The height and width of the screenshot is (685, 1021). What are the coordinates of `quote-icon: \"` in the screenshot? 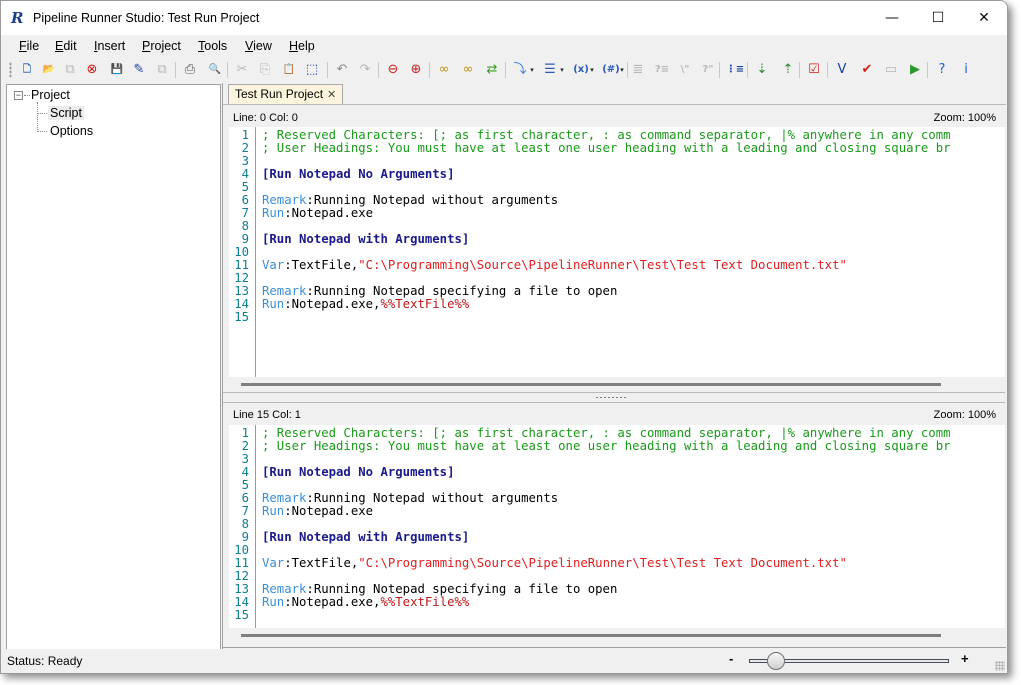 It's located at (685, 70).